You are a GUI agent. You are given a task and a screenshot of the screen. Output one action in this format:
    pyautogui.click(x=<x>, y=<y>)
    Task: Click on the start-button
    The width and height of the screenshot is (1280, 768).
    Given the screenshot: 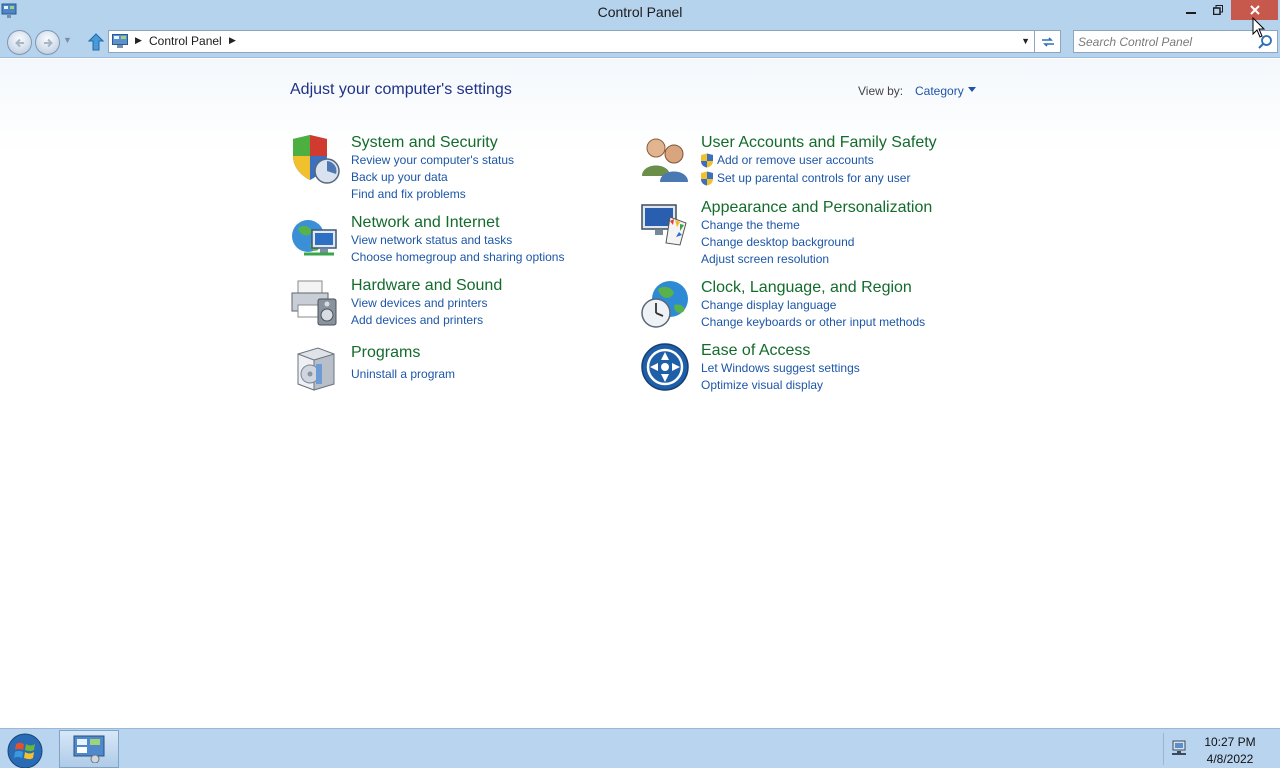 What is the action you would take?
    pyautogui.click(x=25, y=750)
    